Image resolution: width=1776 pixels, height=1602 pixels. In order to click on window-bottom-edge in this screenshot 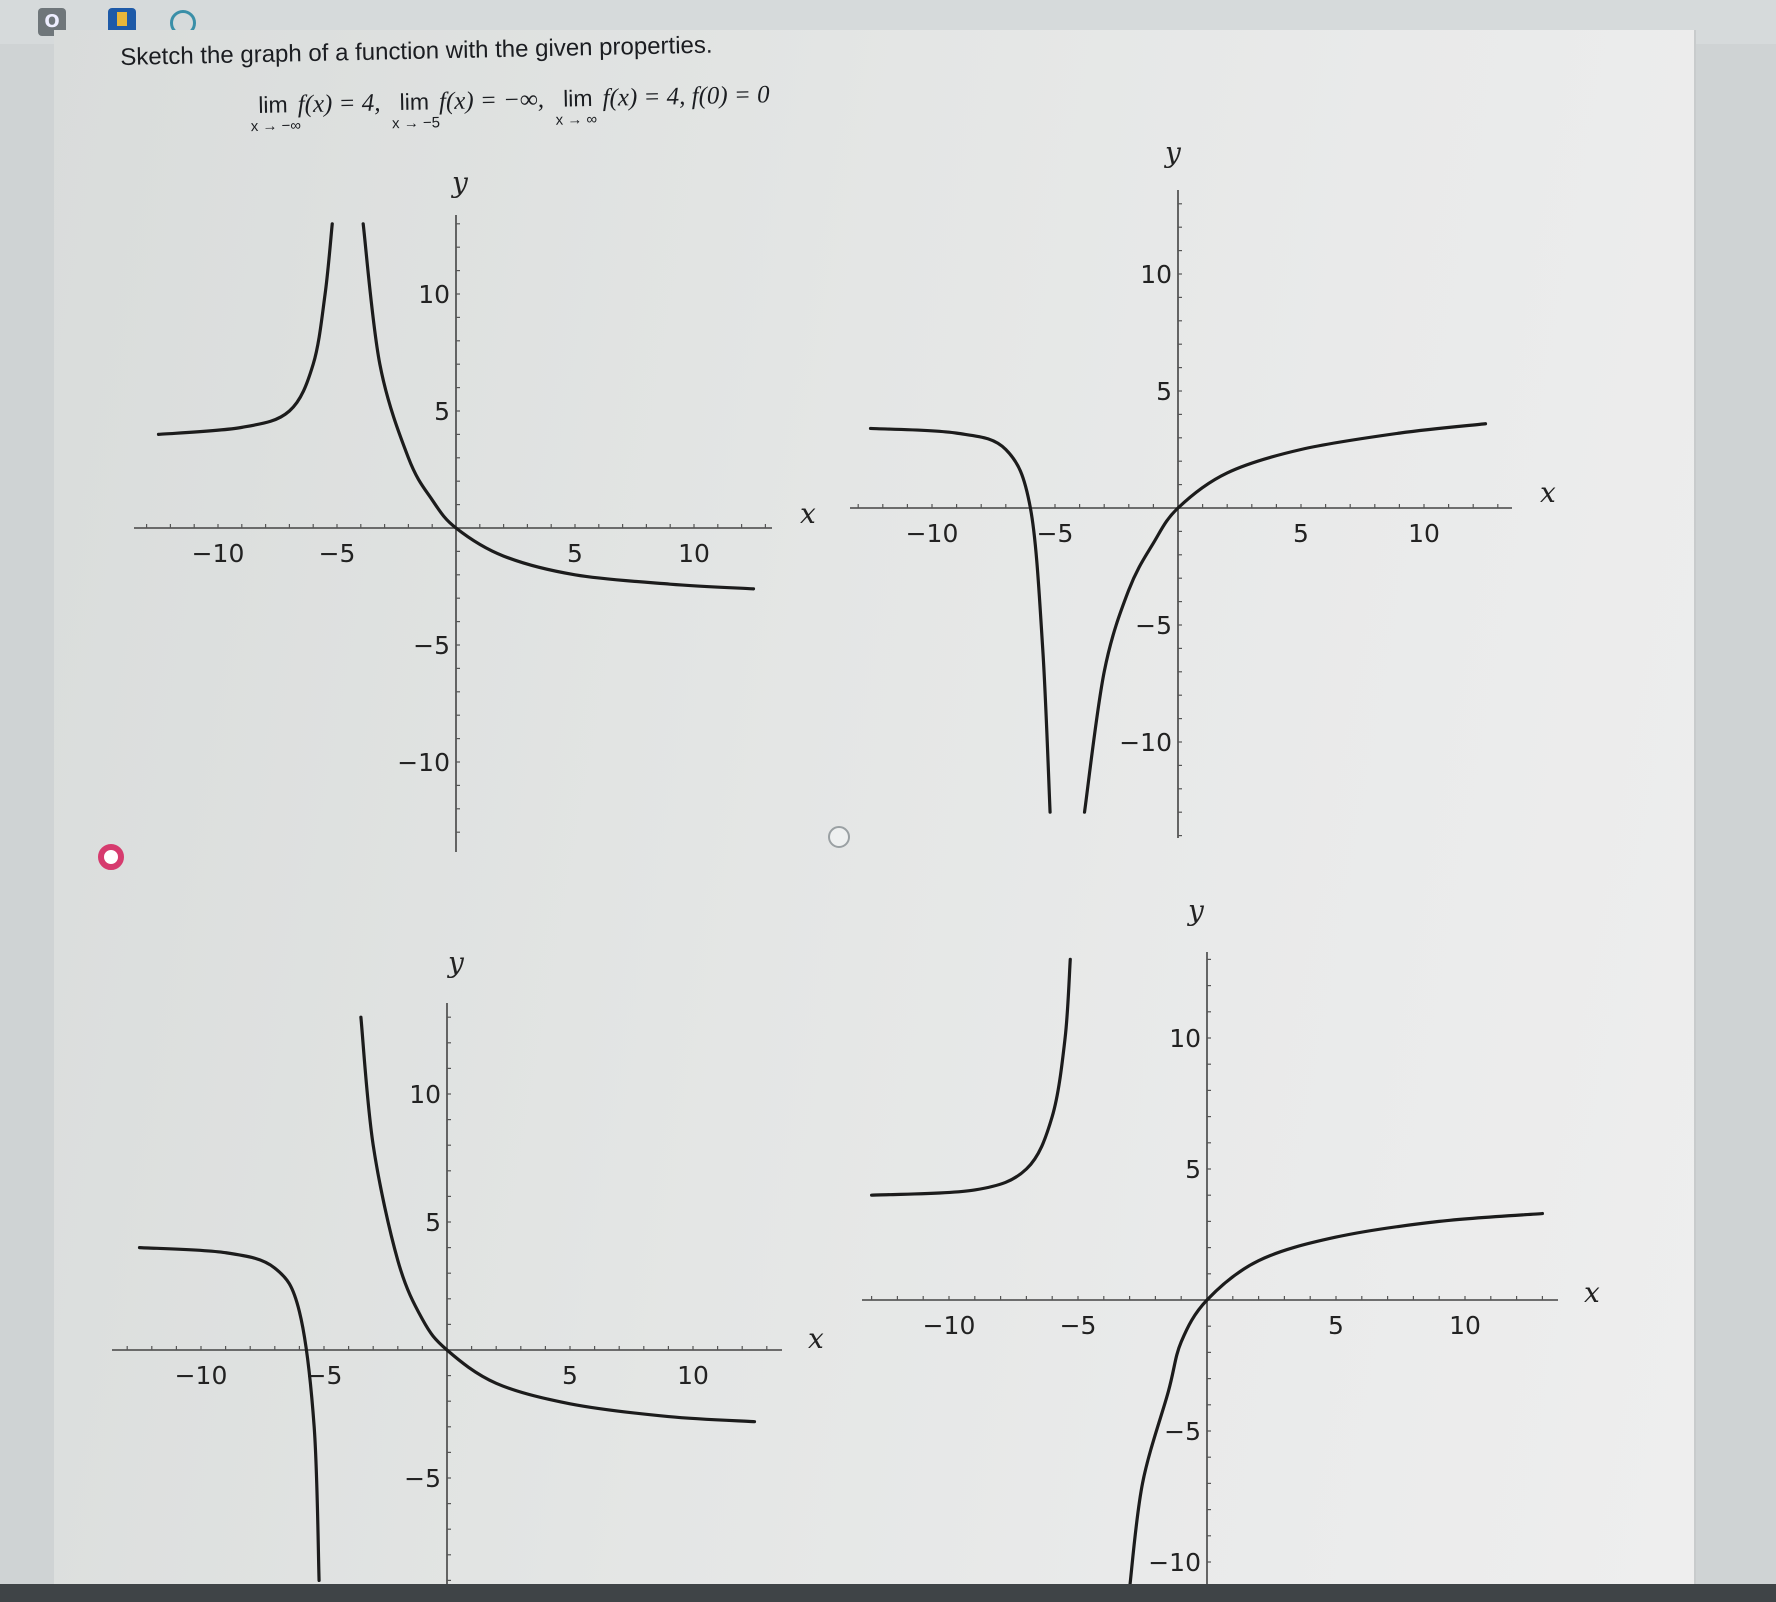, I will do `click(888, 1593)`.